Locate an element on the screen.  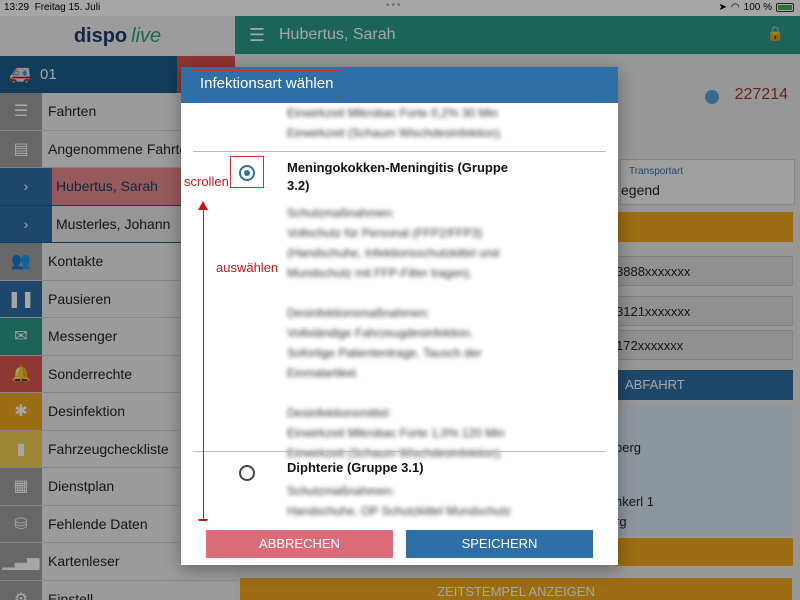
blurred-line: Einwirkzeit Mikrobac Forte 1,0% 120 Min is located at coordinates (396, 433).